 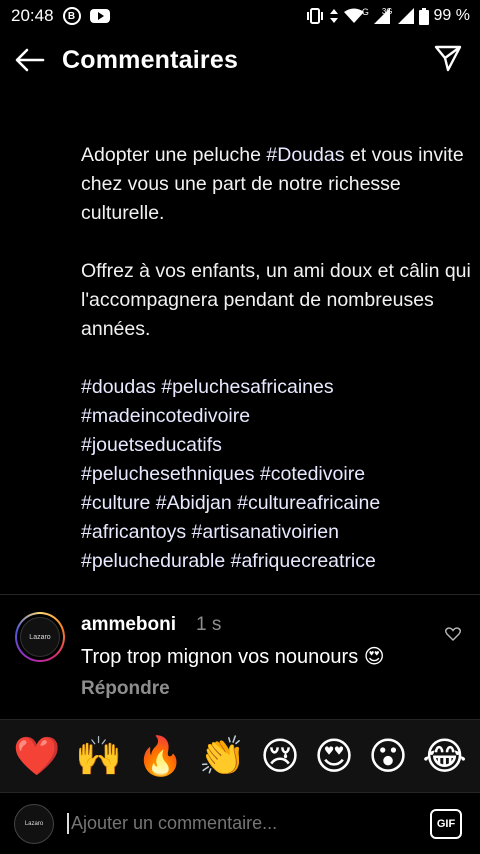 What do you see at coordinates (305, 155) in the screenshot?
I see `hashtag-link: #Doudas` at bounding box center [305, 155].